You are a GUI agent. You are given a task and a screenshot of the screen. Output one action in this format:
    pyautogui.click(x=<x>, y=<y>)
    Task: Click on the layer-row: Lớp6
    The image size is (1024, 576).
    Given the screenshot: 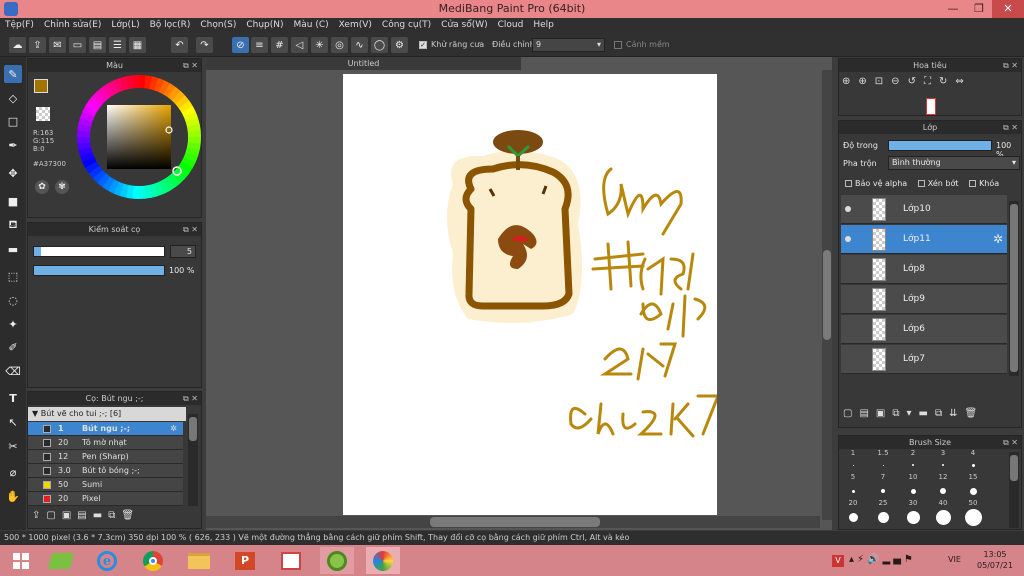 What is the action you would take?
    pyautogui.click(x=924, y=329)
    